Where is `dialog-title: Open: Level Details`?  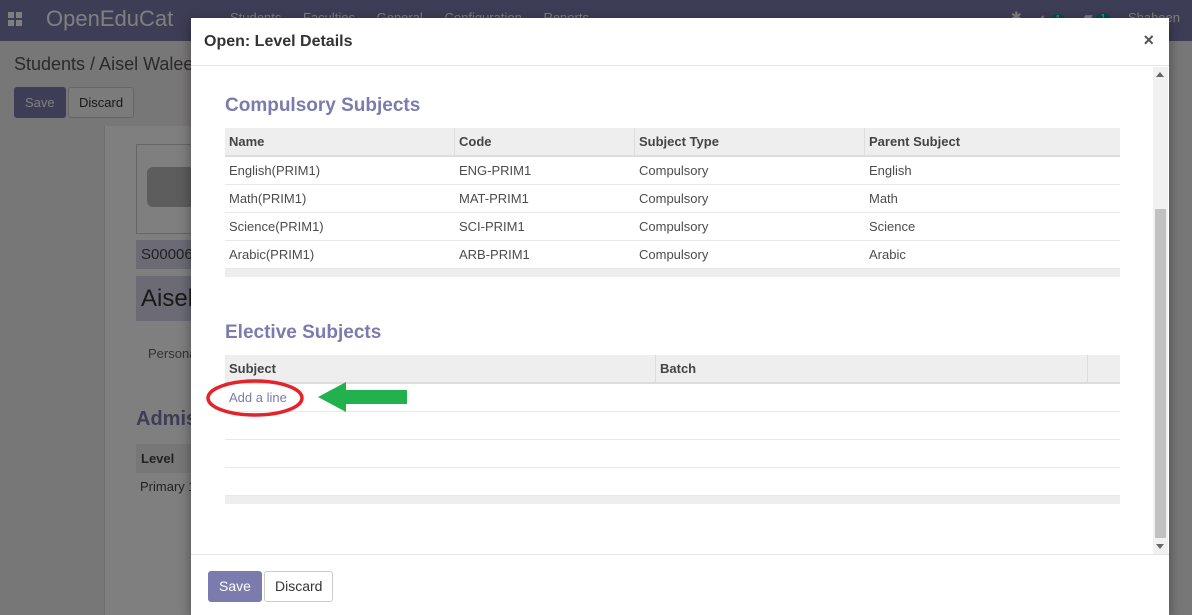
dialog-title: Open: Level Details is located at coordinates (278, 41).